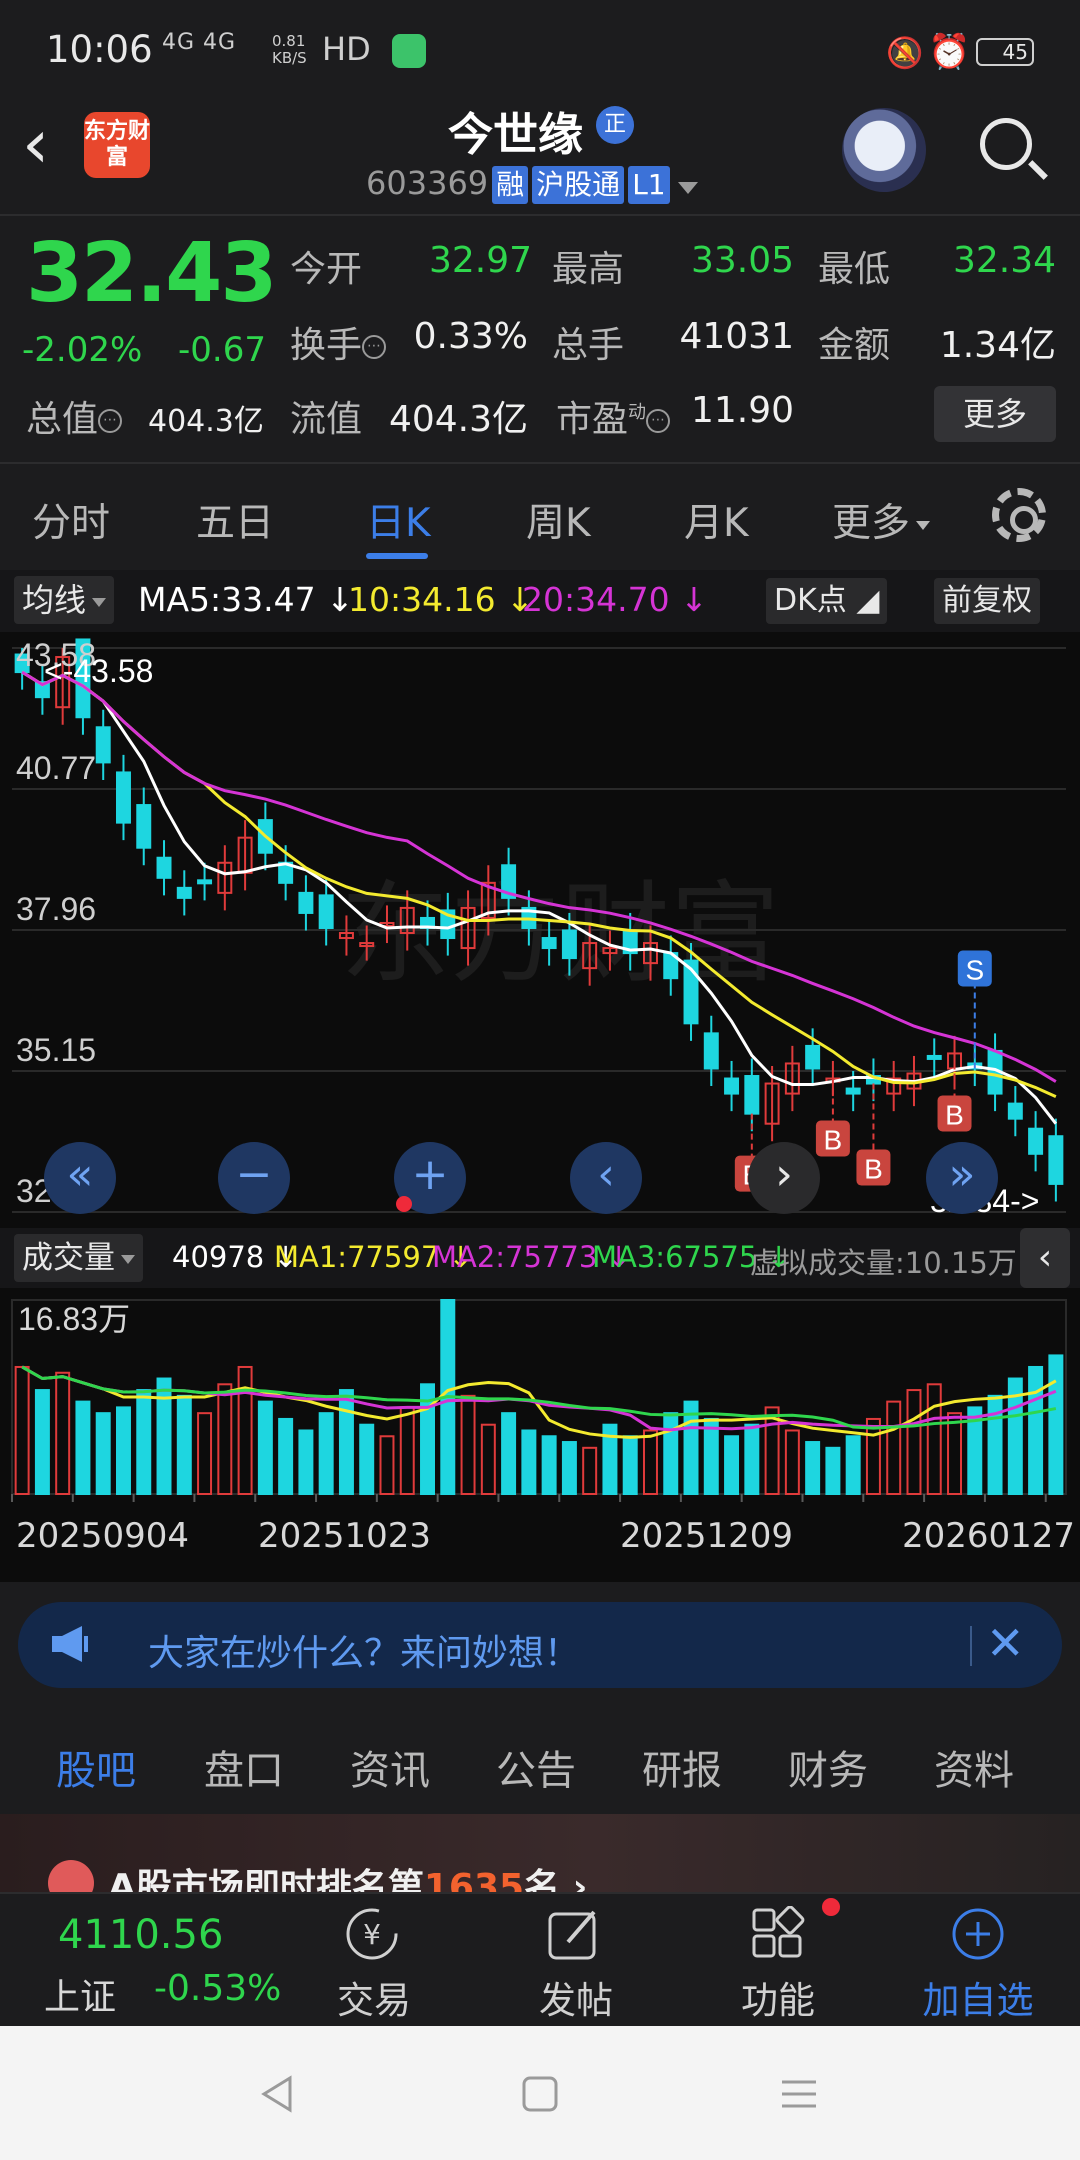 The width and height of the screenshot is (1080, 2160). Describe the element at coordinates (510, 185) in the screenshot. I see `margin-tag: 融` at that location.